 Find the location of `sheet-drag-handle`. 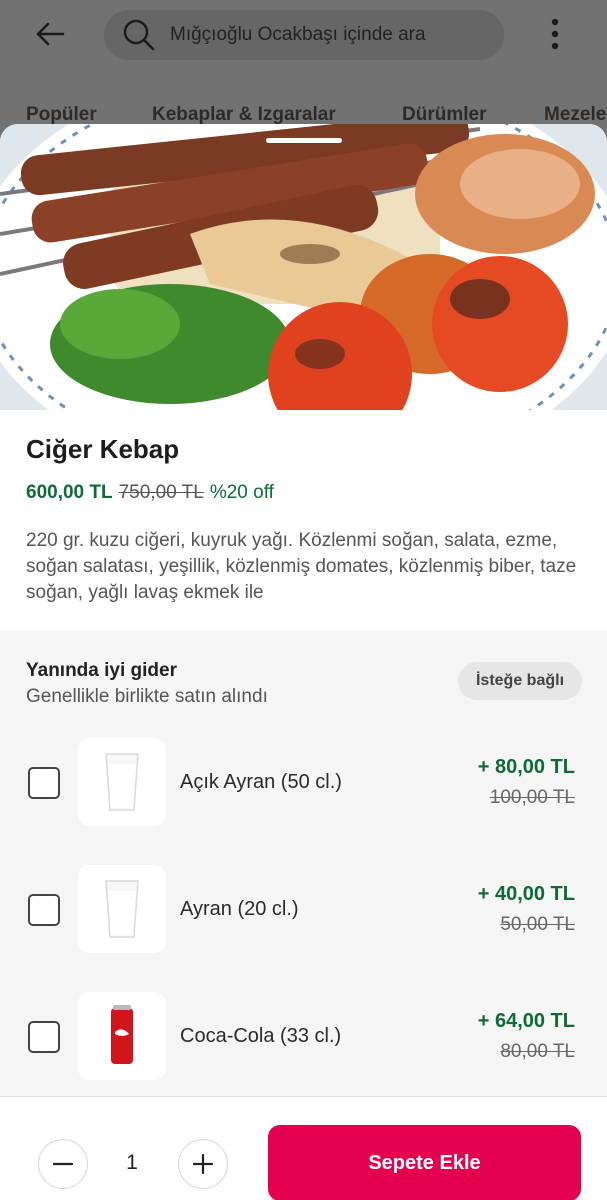

sheet-drag-handle is located at coordinates (304, 140).